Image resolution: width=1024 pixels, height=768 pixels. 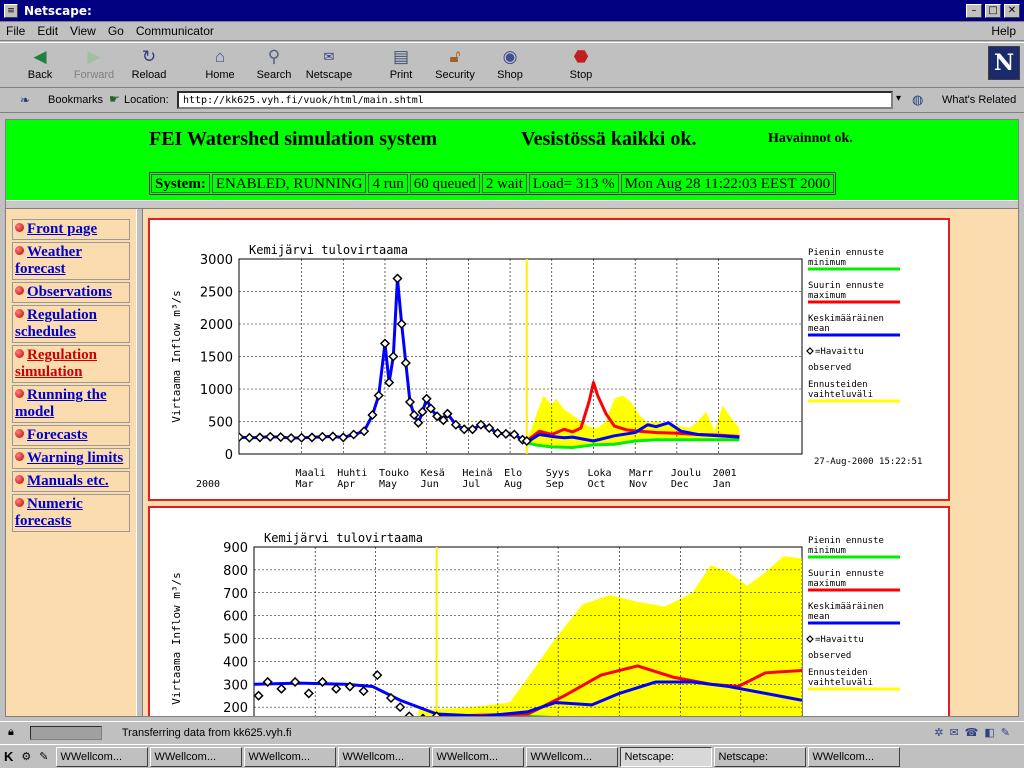 What do you see at coordinates (477, 473) in the screenshot?
I see `x-tick-label-fi: Heinä` at bounding box center [477, 473].